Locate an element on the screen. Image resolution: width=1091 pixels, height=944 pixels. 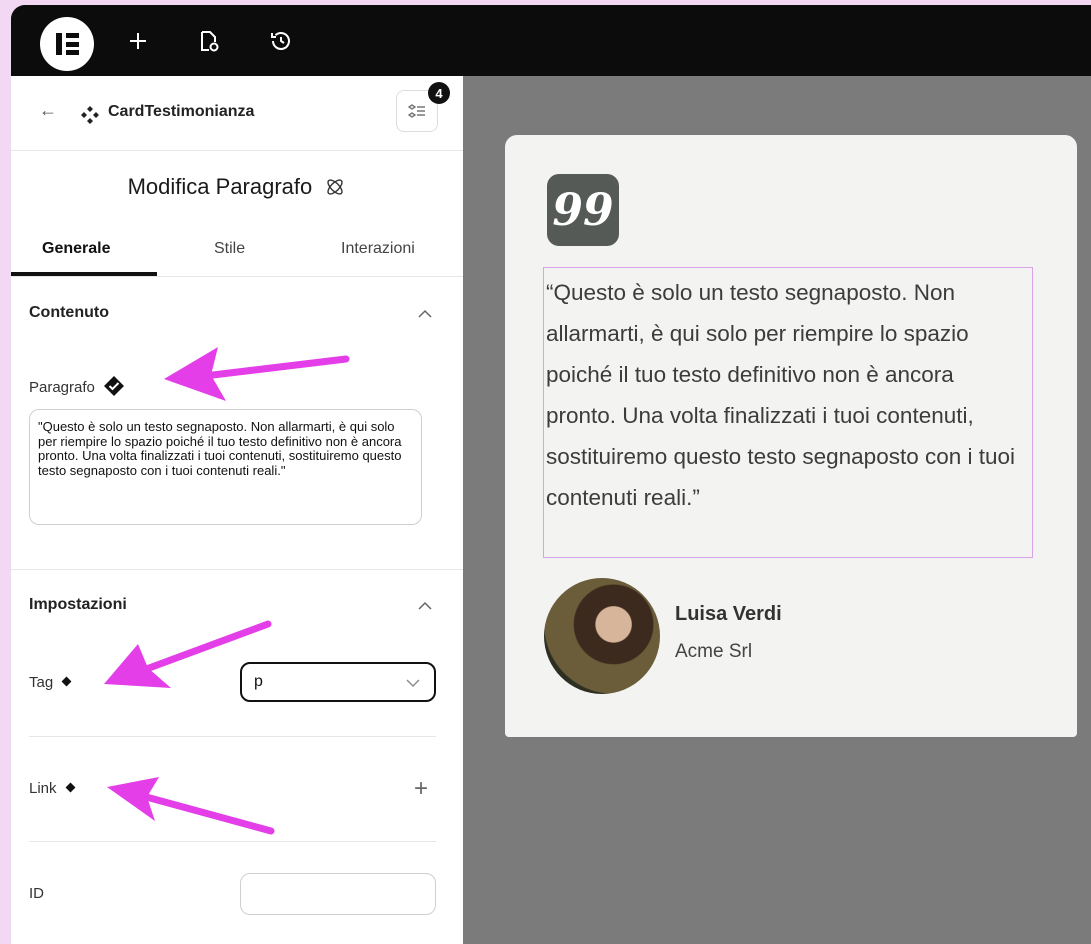
structure-count-badge: 4 is located at coordinates (439, 93).